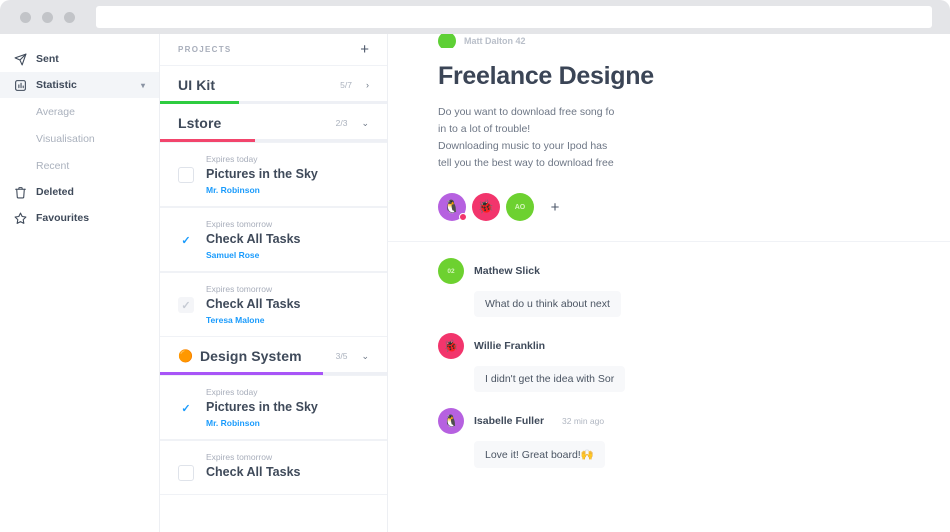  I want to click on message-text: Love it! Great board!🙌, so click(539, 454).